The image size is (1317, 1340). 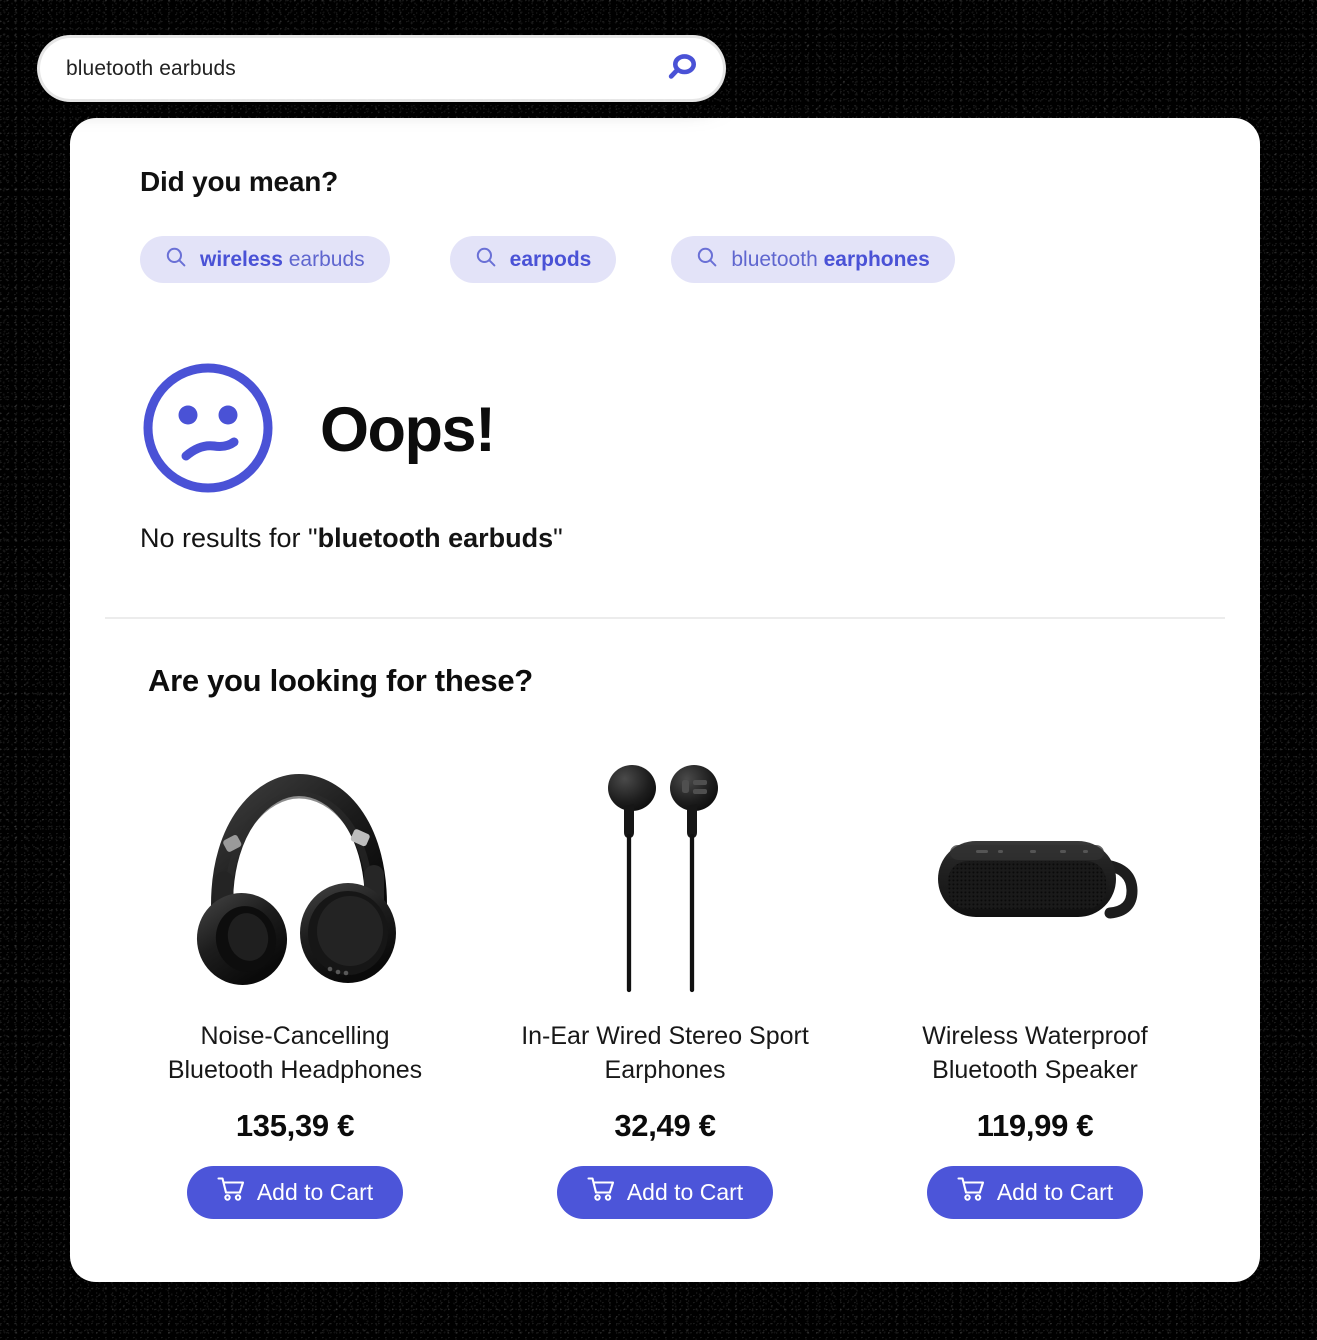 What do you see at coordinates (208, 430) in the screenshot?
I see `confused-face-icon` at bounding box center [208, 430].